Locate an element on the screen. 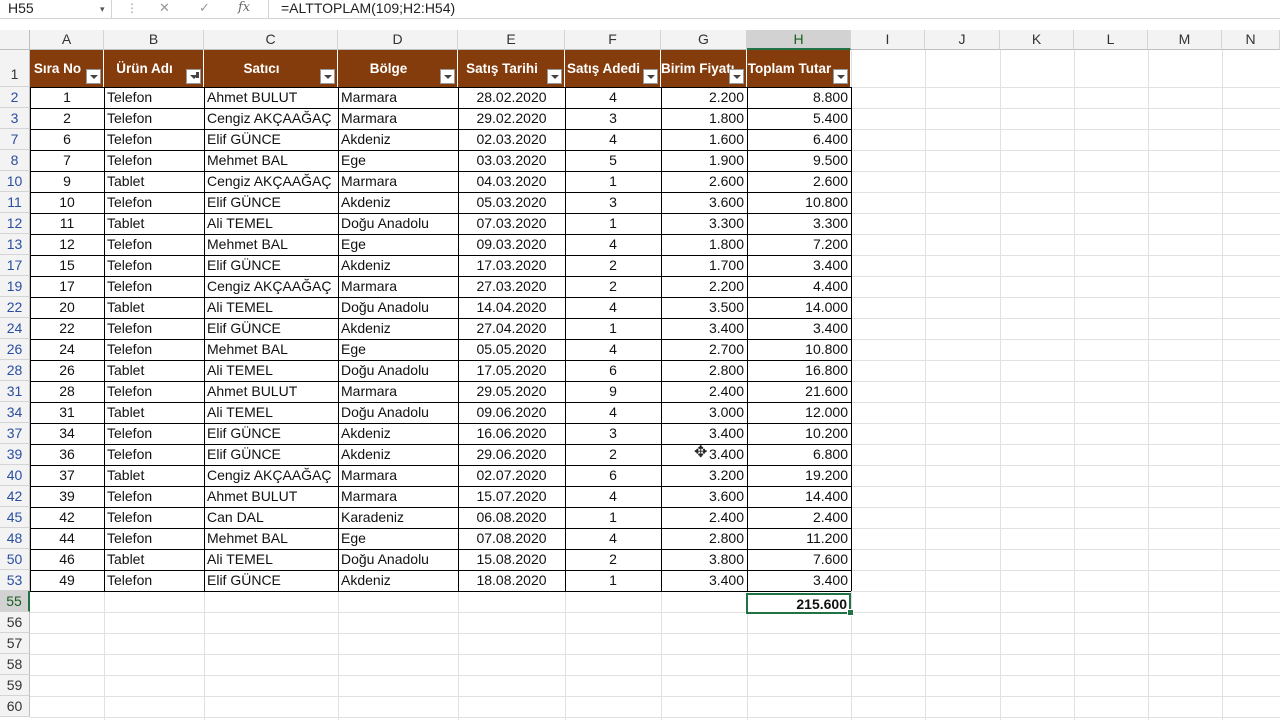 This screenshot has height=720, width=1280. table-cell: 03.03.2020 is located at coordinates (511, 160).